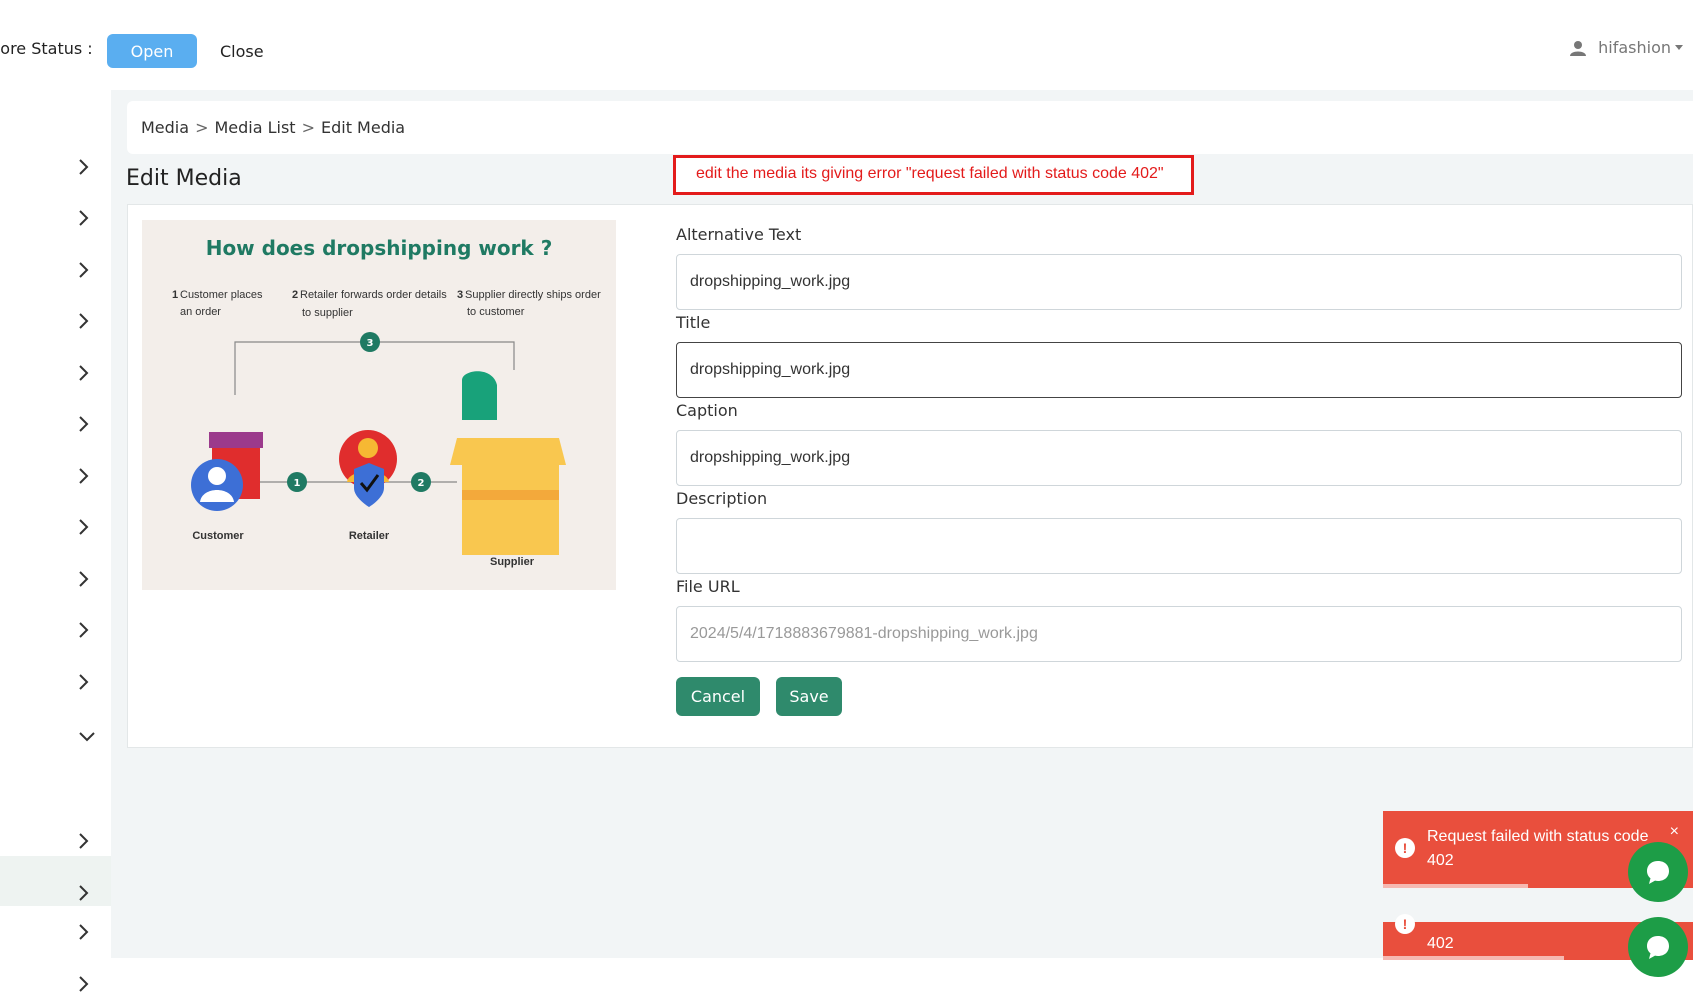 Image resolution: width=1693 pixels, height=996 pixels. What do you see at coordinates (373, 295) in the screenshot?
I see `svg-text:Retailer forwards order detail: Retailer forwards order details` at bounding box center [373, 295].